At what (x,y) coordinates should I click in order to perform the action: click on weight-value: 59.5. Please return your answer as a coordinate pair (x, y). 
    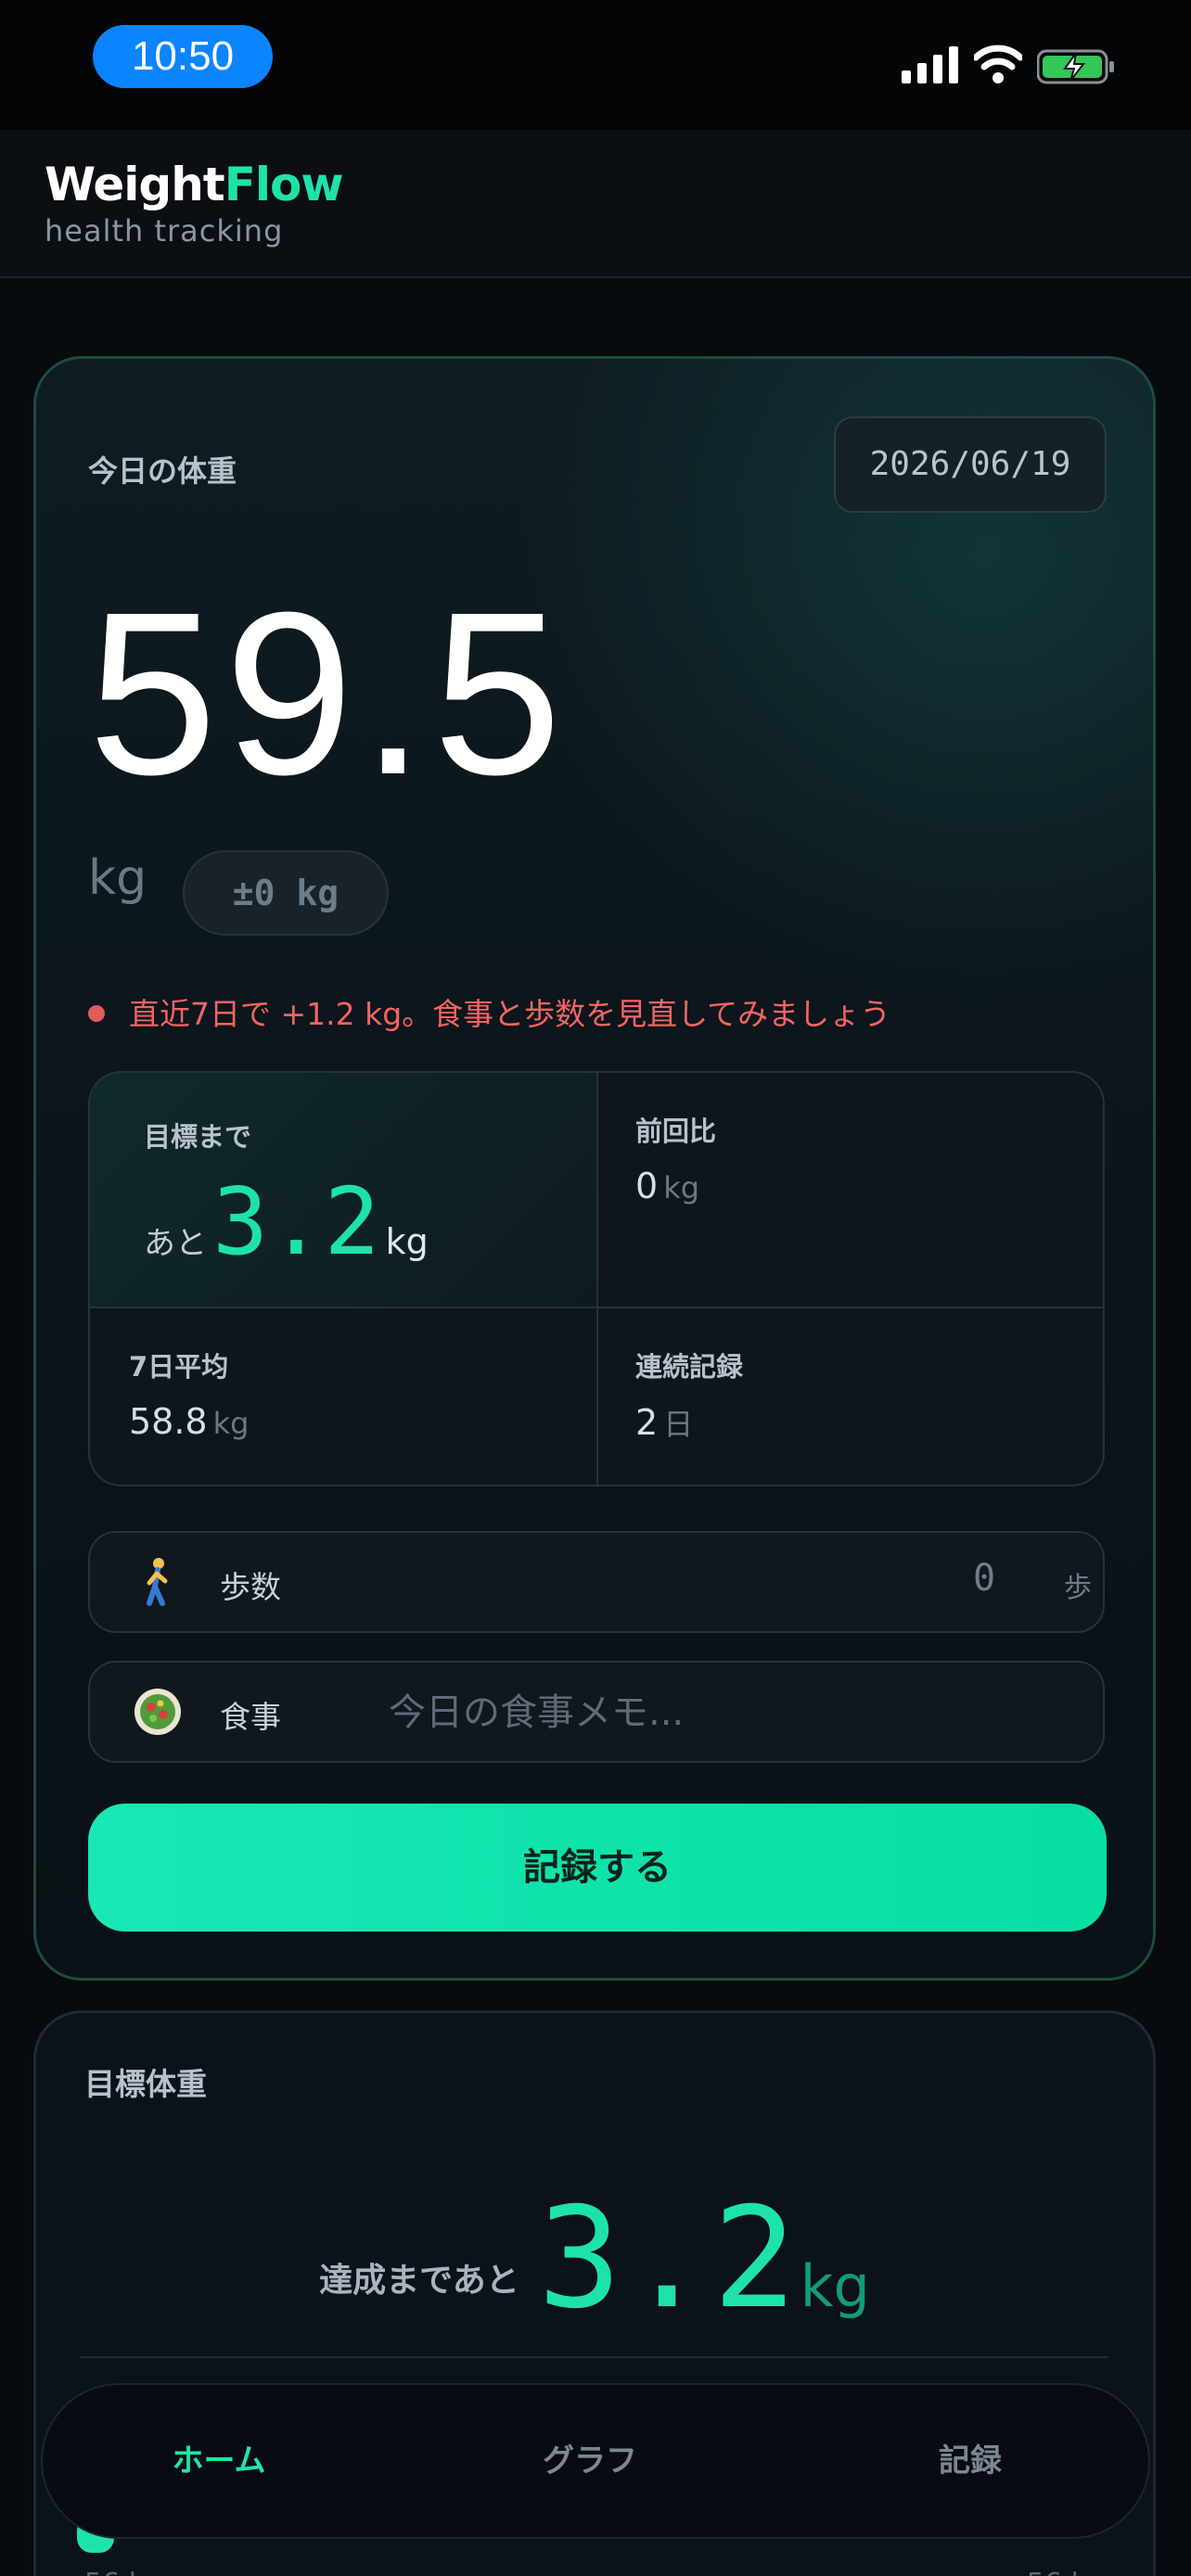
    Looking at the image, I should click on (329, 694).